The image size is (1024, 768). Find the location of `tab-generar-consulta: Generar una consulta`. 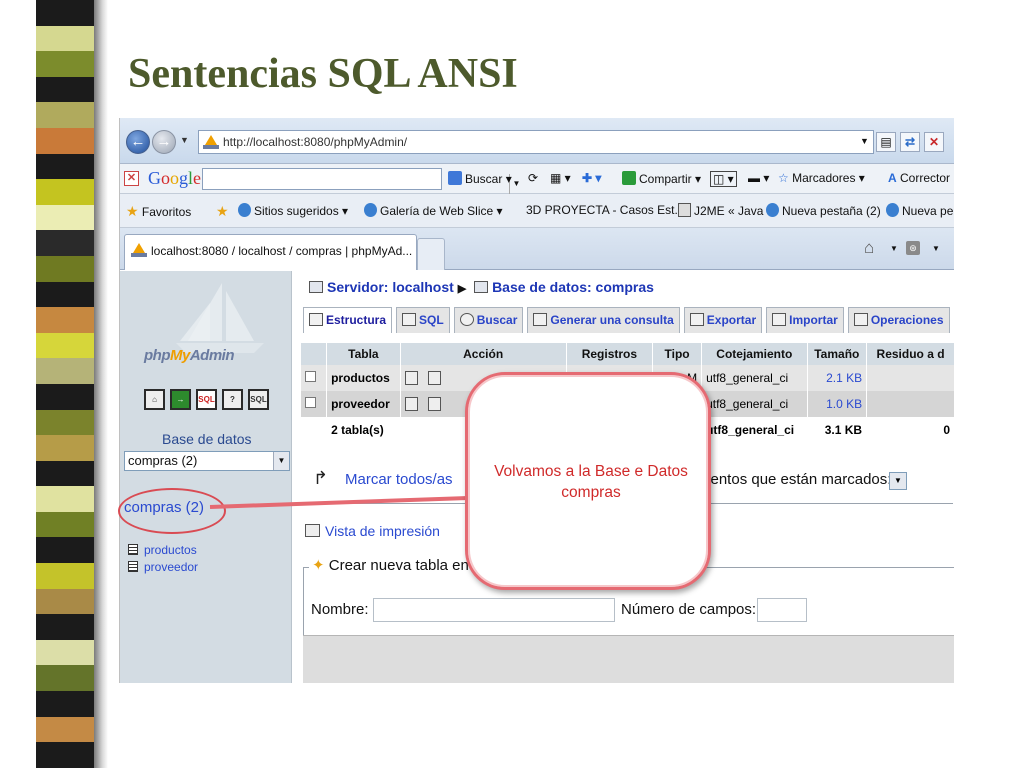

tab-generar-consulta: Generar una consulta is located at coordinates (603, 320).